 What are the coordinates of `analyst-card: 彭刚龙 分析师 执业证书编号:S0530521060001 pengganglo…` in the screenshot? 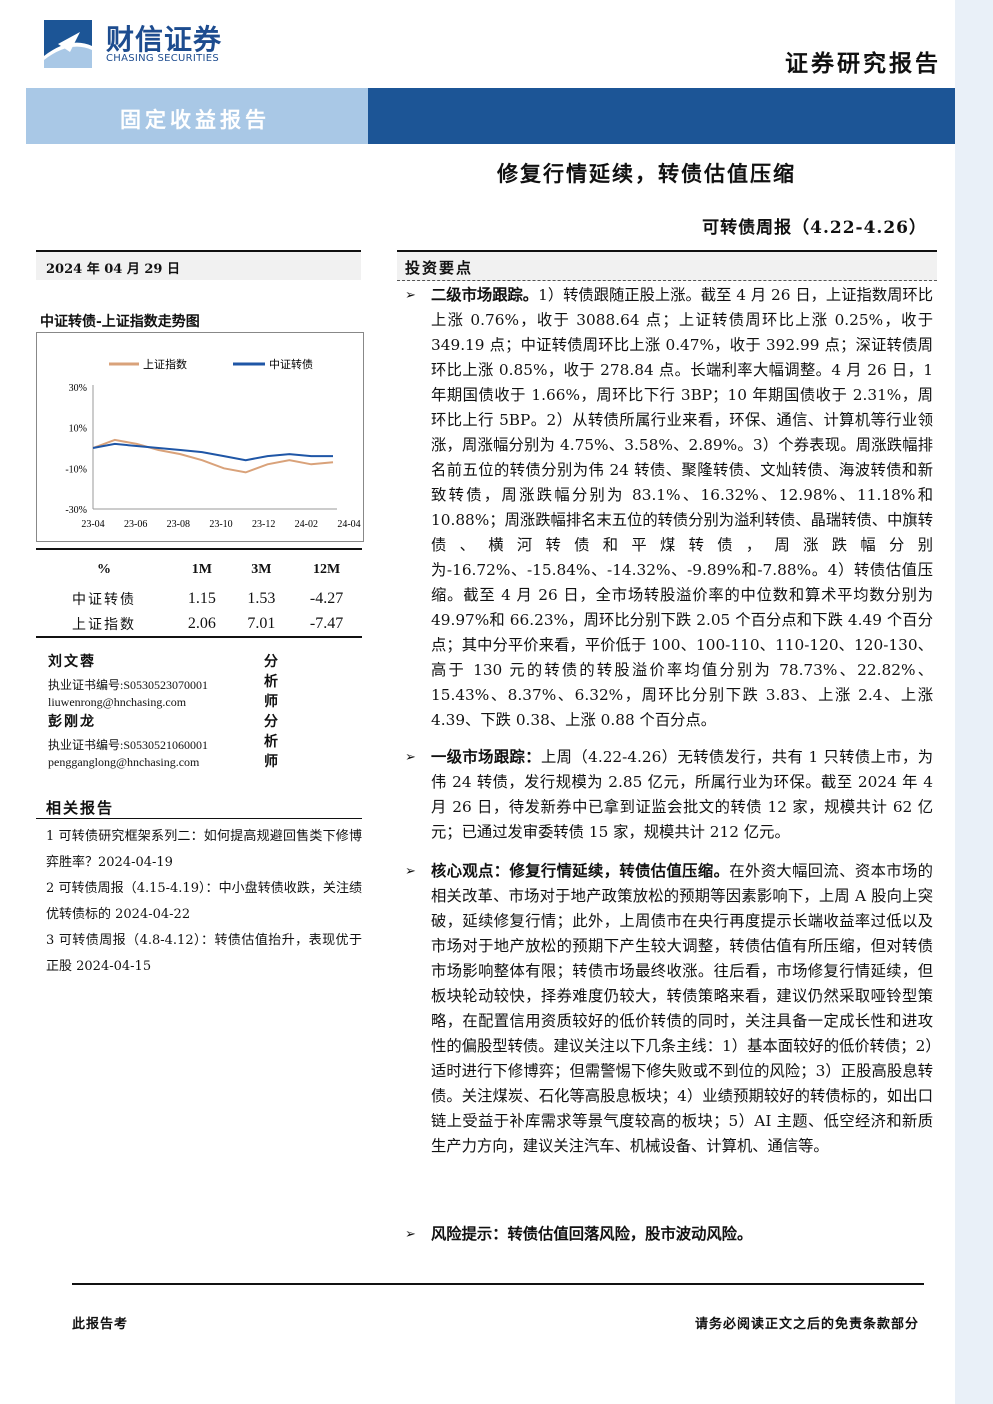 It's located at (163, 740).